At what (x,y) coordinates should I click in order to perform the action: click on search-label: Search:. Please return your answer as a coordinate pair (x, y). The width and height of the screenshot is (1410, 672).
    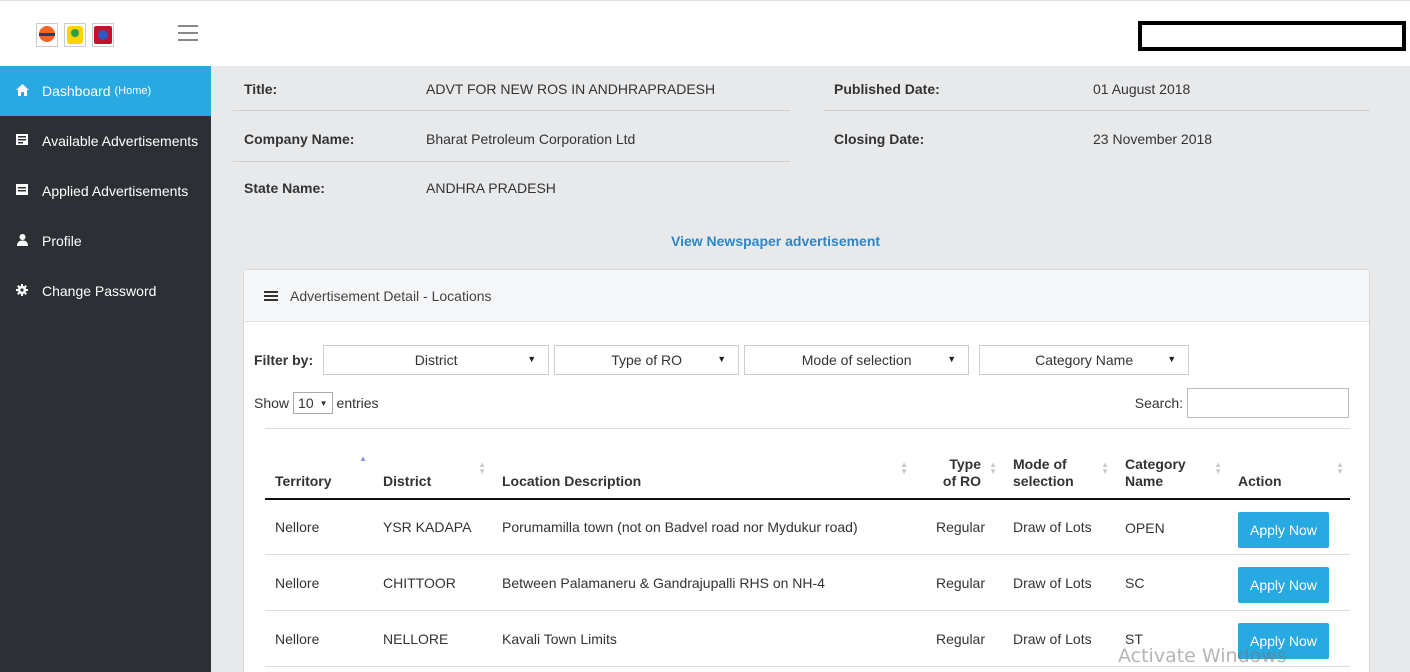
    Looking at the image, I should click on (1158, 403).